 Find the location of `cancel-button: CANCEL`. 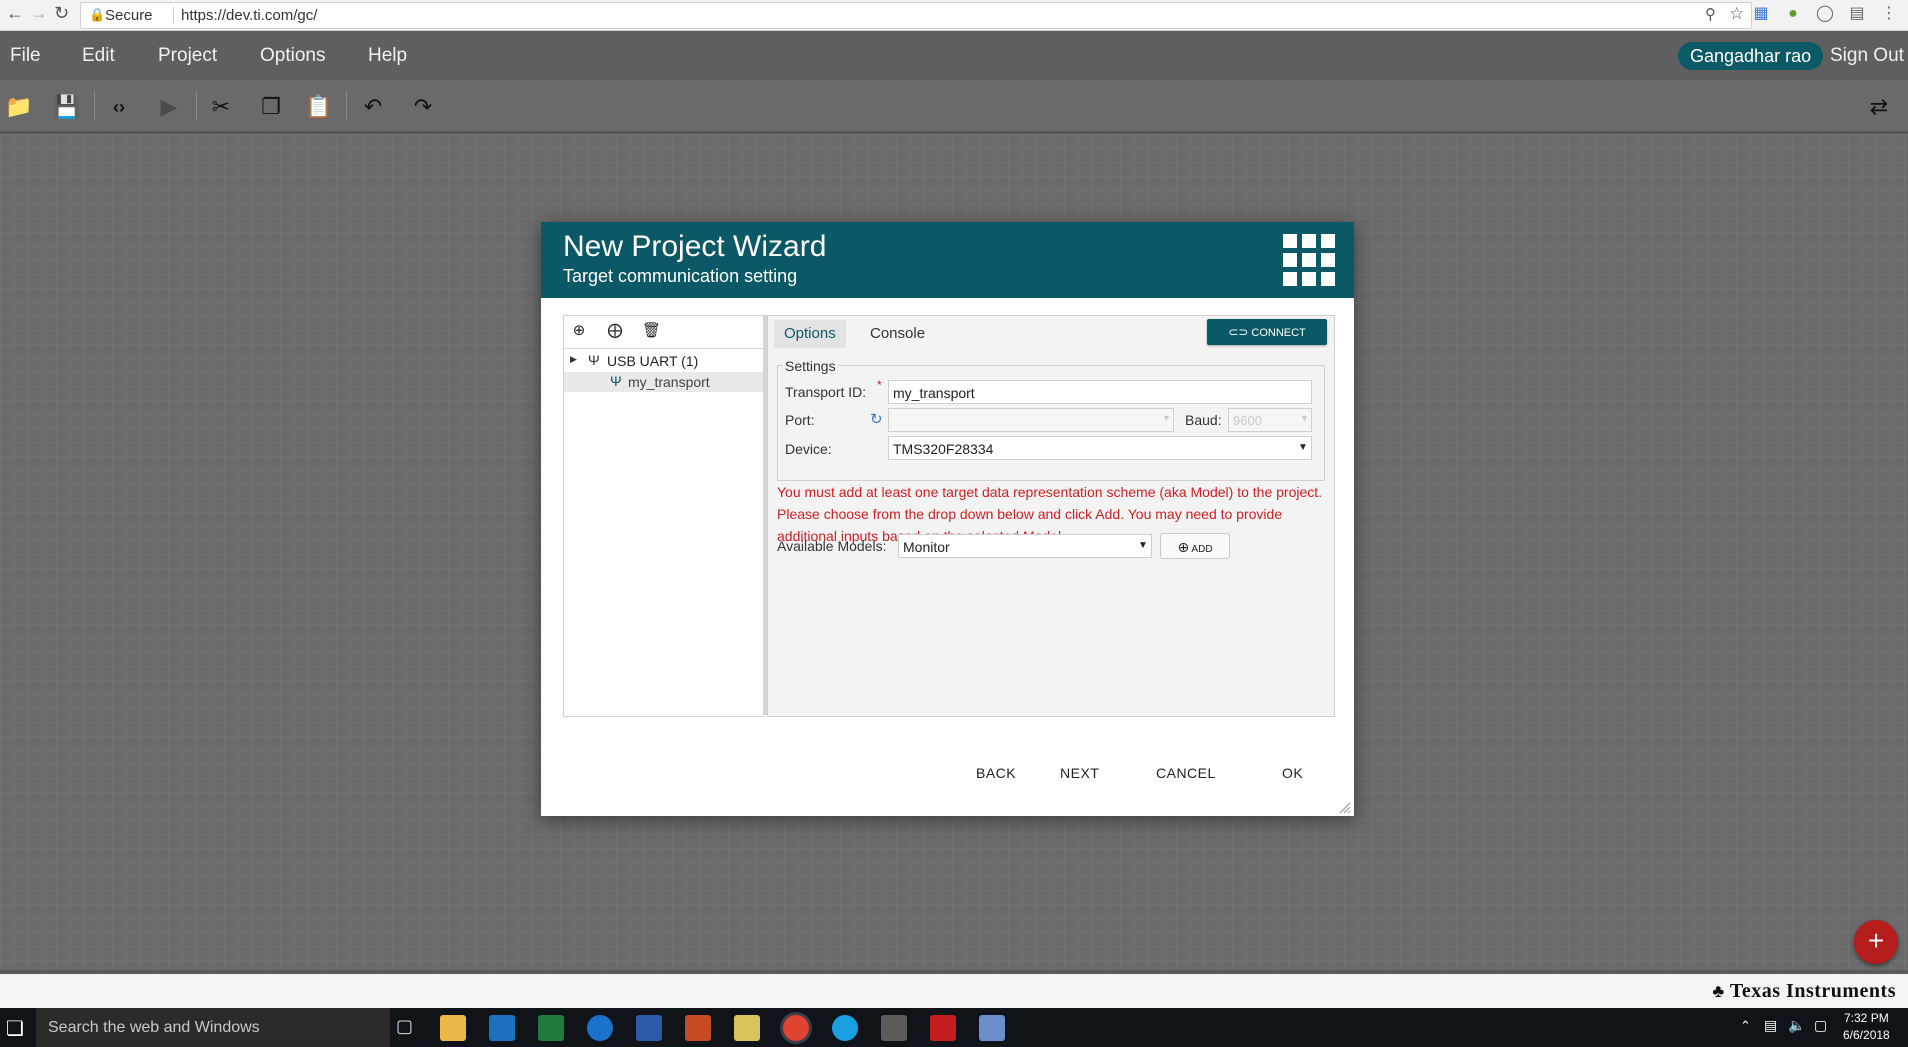

cancel-button: CANCEL is located at coordinates (1186, 773).